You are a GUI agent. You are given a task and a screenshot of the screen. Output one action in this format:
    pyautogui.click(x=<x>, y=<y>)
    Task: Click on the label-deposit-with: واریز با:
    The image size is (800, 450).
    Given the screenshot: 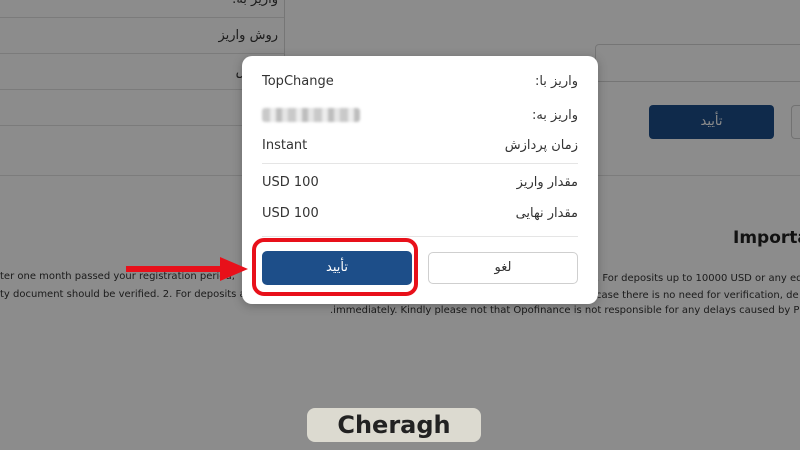 What is the action you would take?
    pyautogui.click(x=556, y=81)
    